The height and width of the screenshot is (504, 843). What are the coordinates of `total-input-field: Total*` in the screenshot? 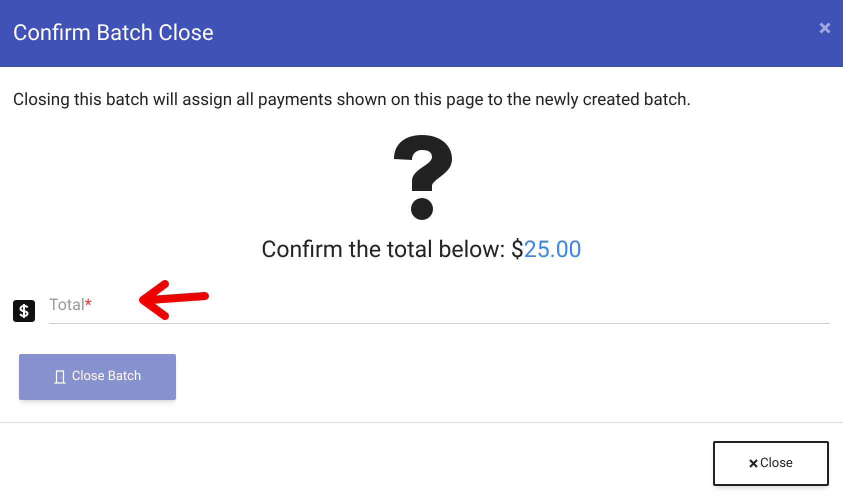 It's located at (439, 308).